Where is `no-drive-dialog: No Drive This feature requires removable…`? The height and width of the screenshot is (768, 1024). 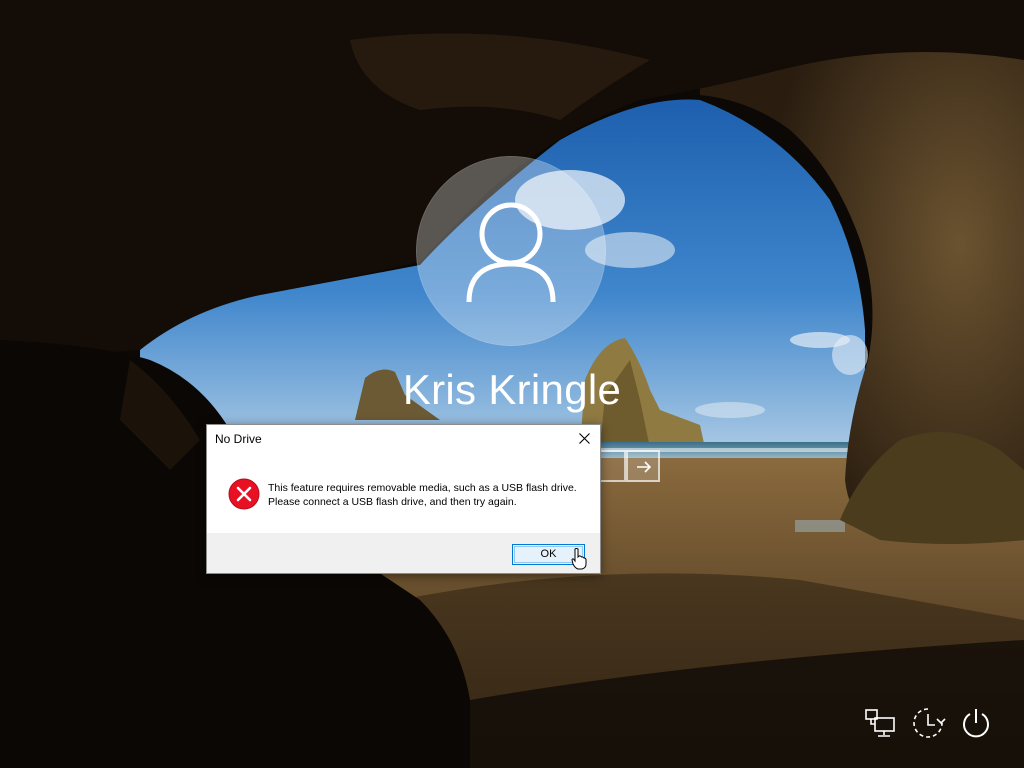 no-drive-dialog: No Drive This feature requires removable… is located at coordinates (403, 499).